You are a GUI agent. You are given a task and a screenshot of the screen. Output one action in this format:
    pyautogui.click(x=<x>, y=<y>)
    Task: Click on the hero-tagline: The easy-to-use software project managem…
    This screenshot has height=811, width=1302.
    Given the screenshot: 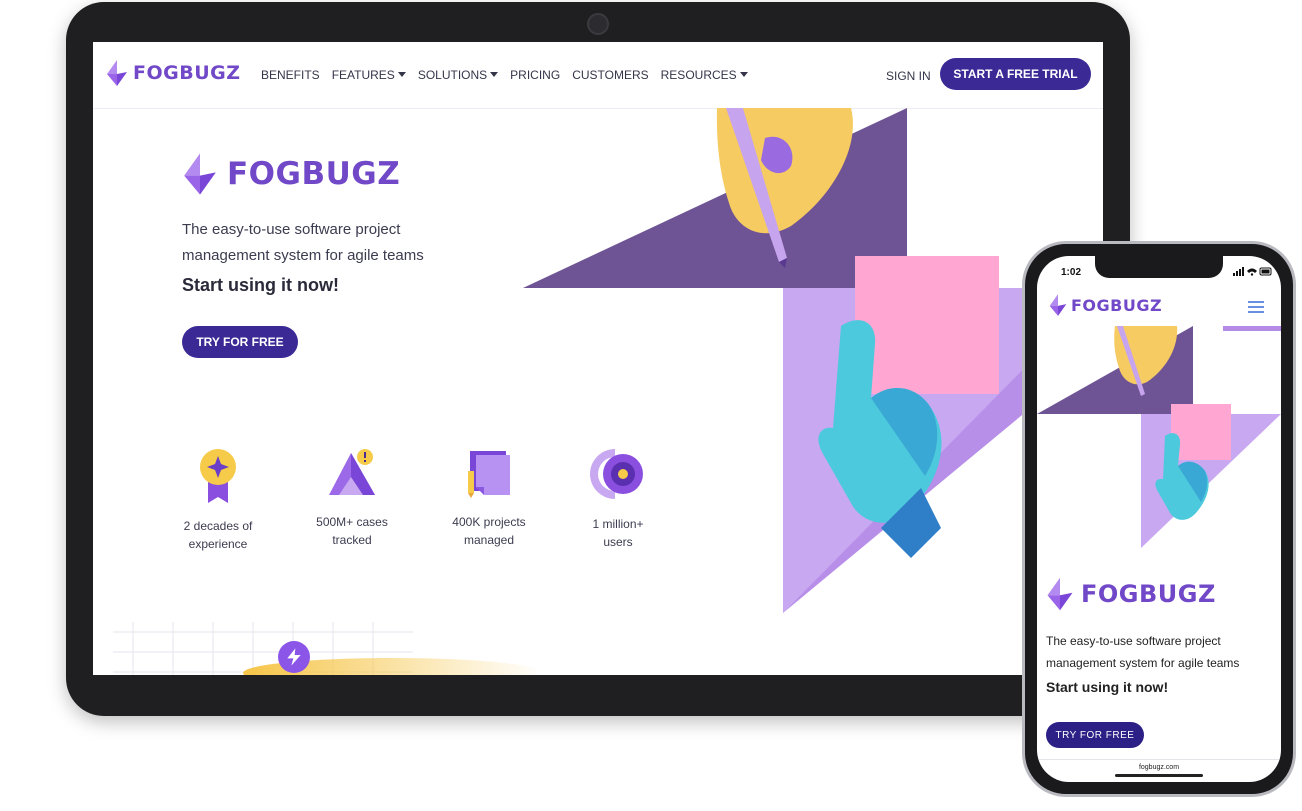 What is the action you would take?
    pyautogui.click(x=303, y=242)
    